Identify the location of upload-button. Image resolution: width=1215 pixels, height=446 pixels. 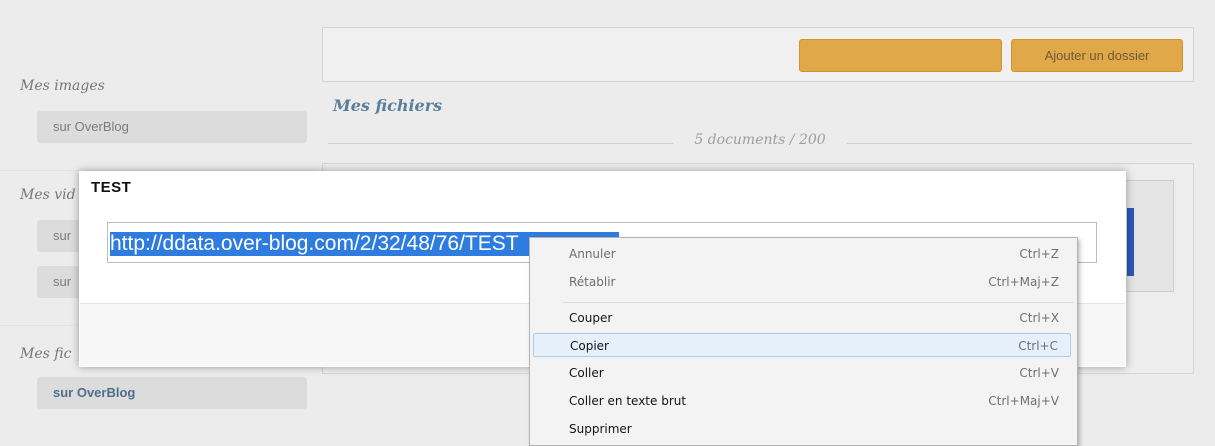
(900, 55).